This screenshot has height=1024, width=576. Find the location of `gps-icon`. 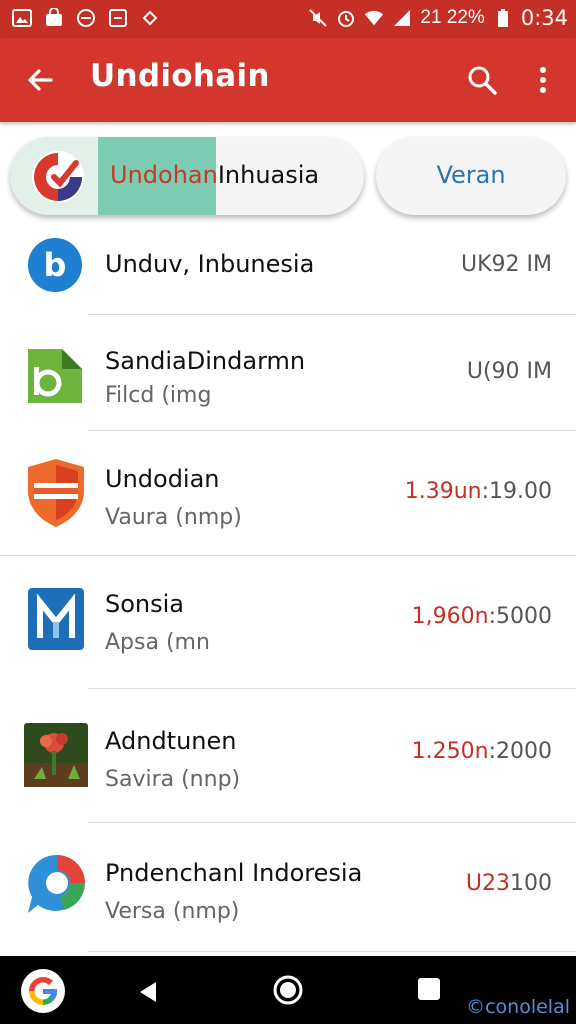

gps-icon is located at coordinates (150, 18).